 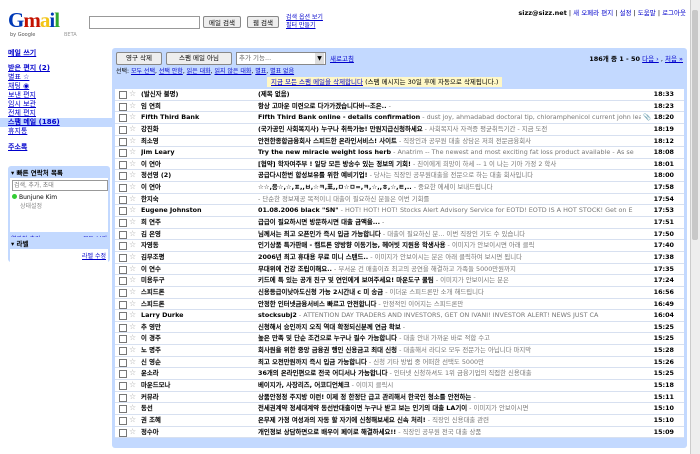 I want to click on not-spam-button: 스팸 메일 아님, so click(x=199, y=58).